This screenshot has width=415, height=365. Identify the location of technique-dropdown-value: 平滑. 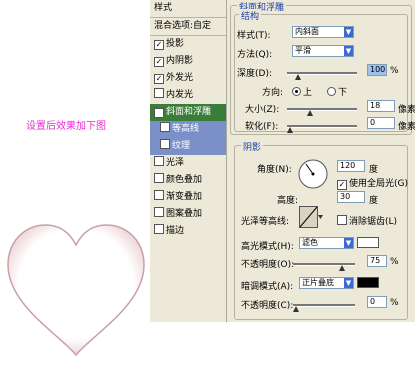
(303, 50).